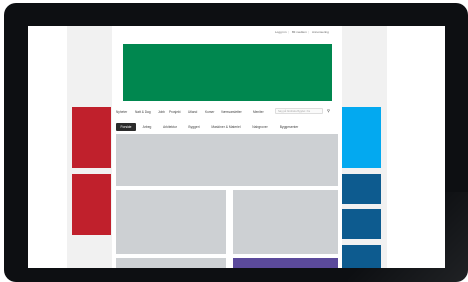  I want to click on purple-promo-block, so click(285, 263).